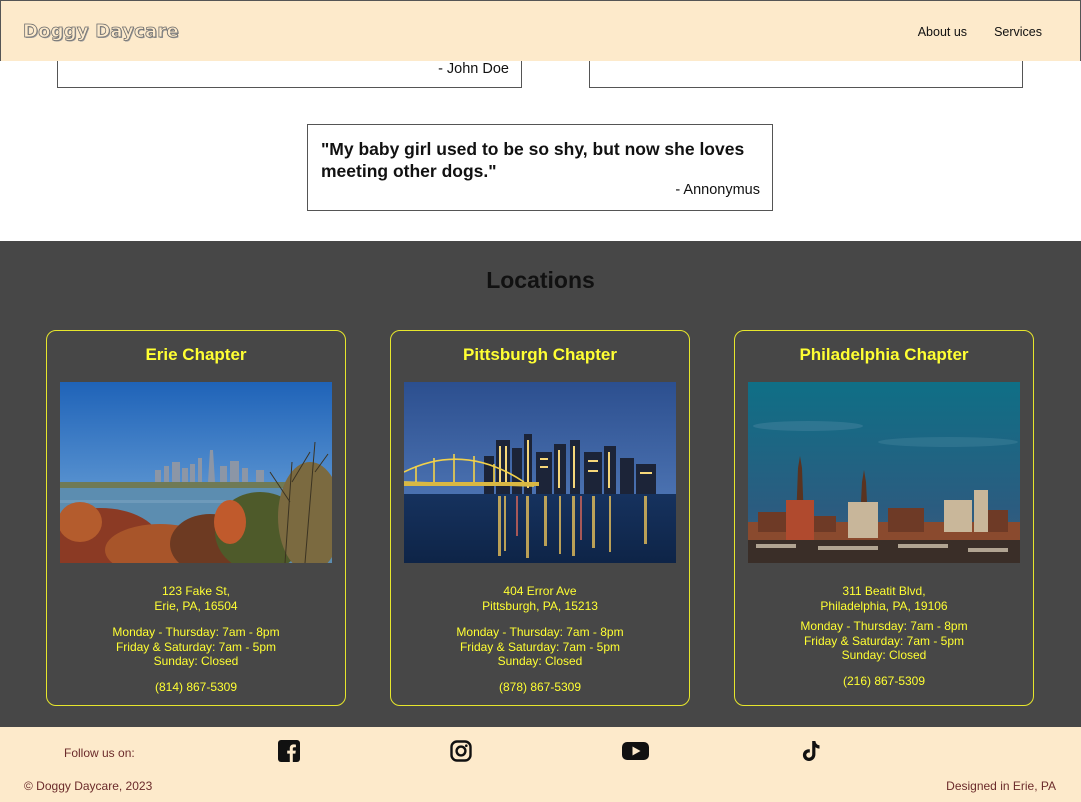 Image resolution: width=1081 pixels, height=802 pixels. I want to click on youtube-icon, so click(636, 752).